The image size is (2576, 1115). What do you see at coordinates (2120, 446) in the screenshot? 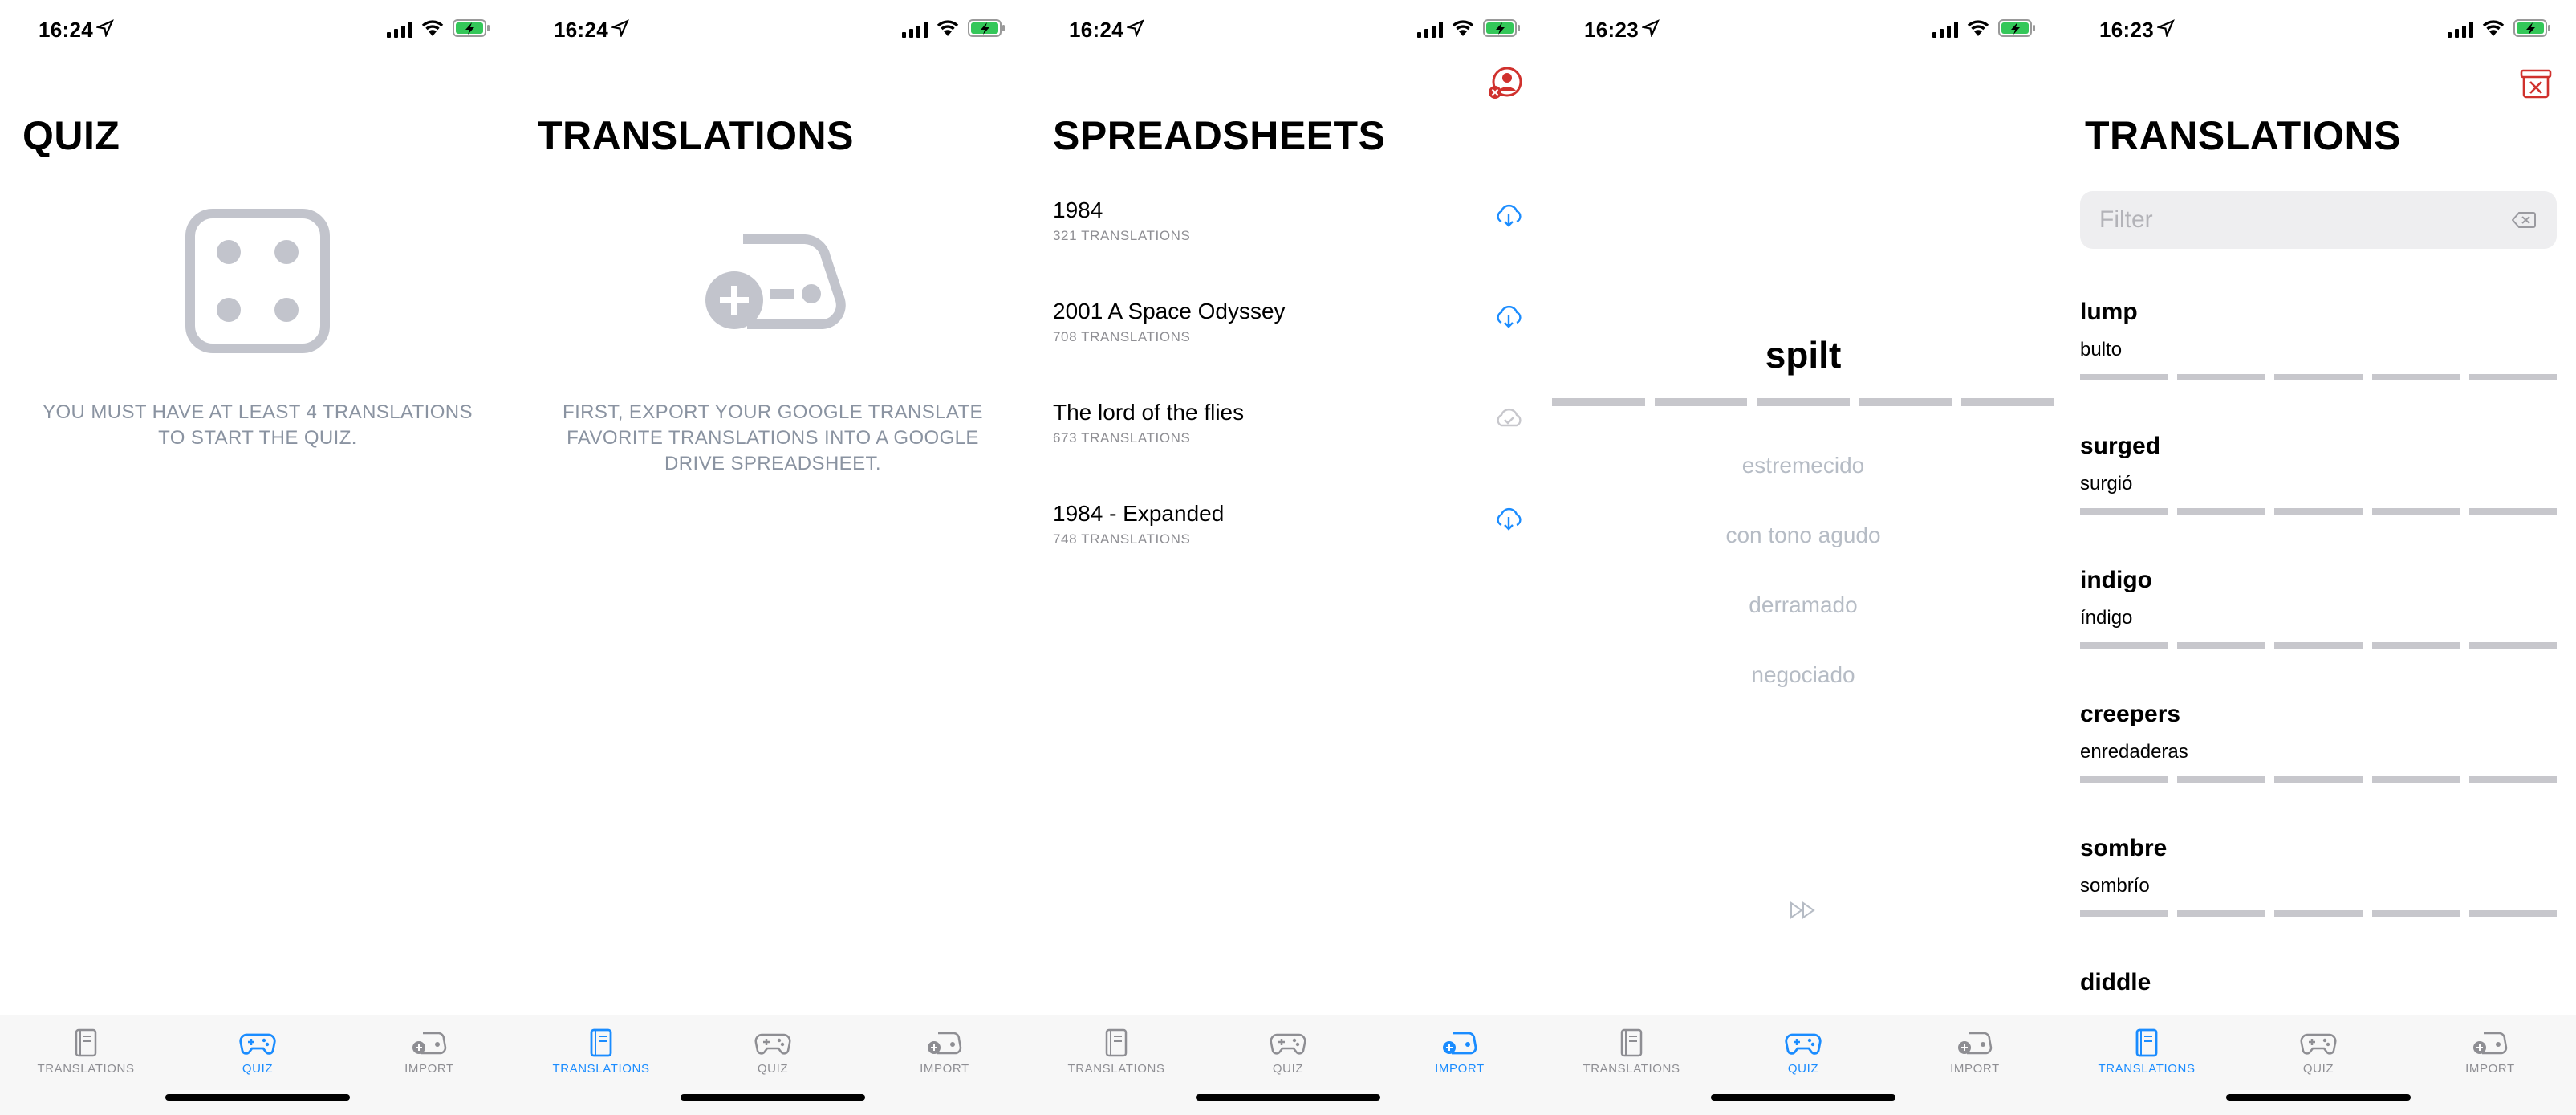
I see `translation-word: surged` at bounding box center [2120, 446].